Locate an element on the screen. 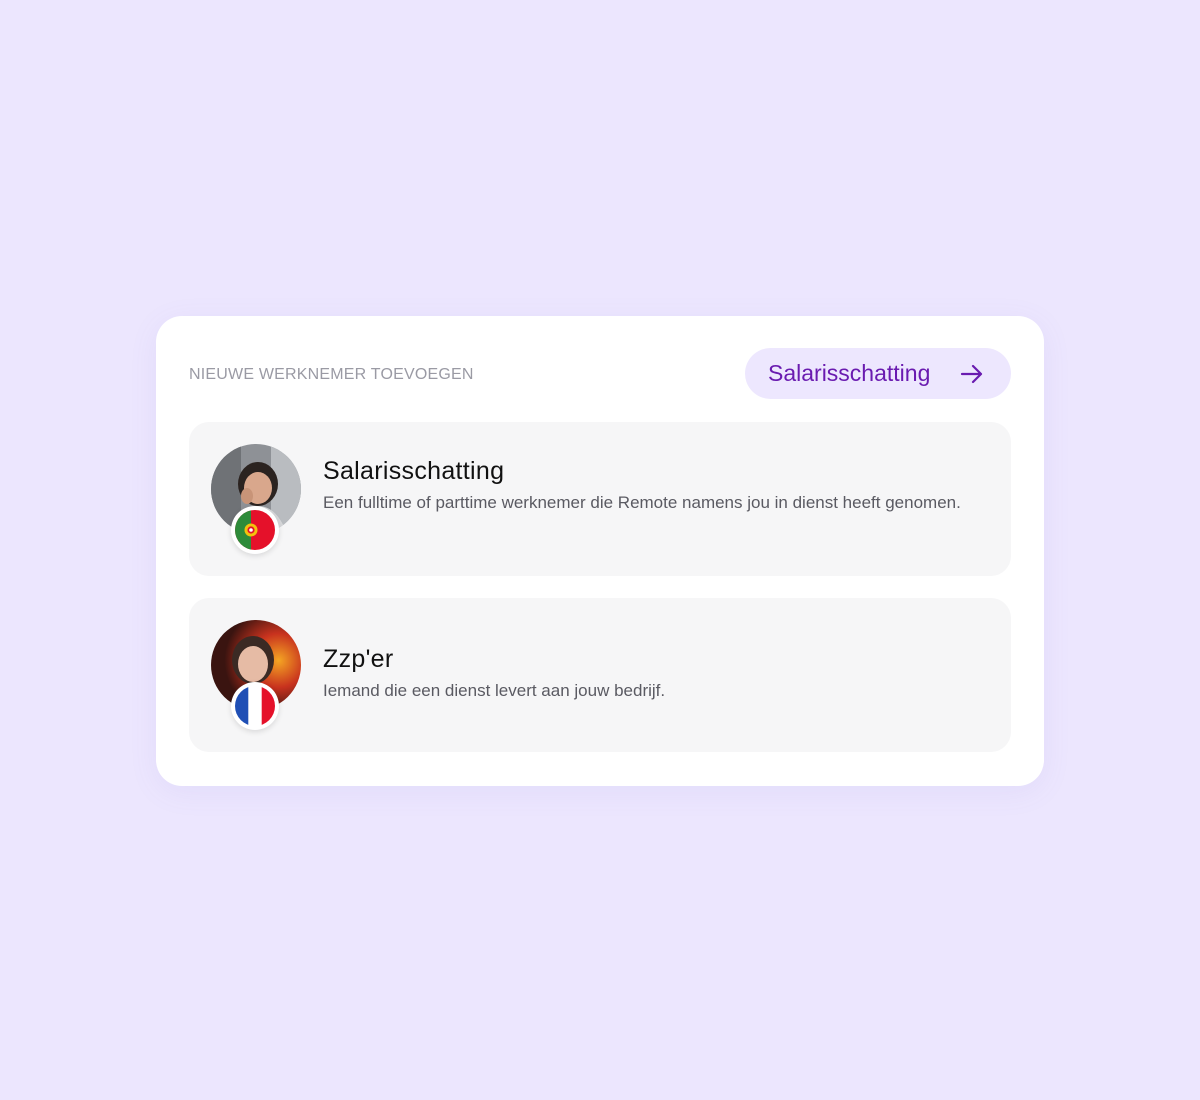  arrow-right-icon is located at coordinates (971, 374).